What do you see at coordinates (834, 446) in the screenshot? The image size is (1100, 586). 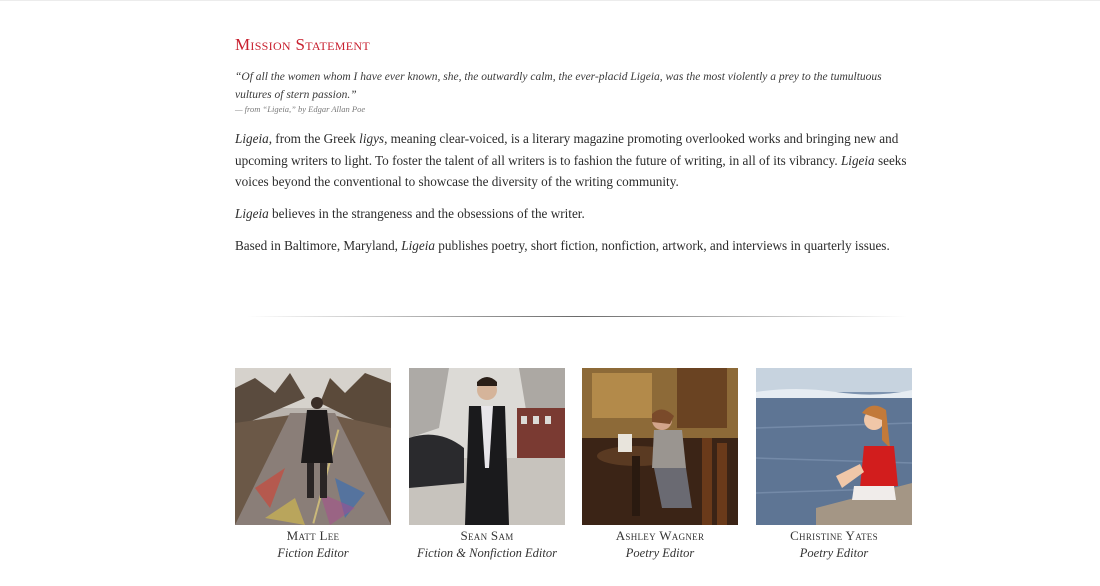 I see `staff-photo-christine-yates` at bounding box center [834, 446].